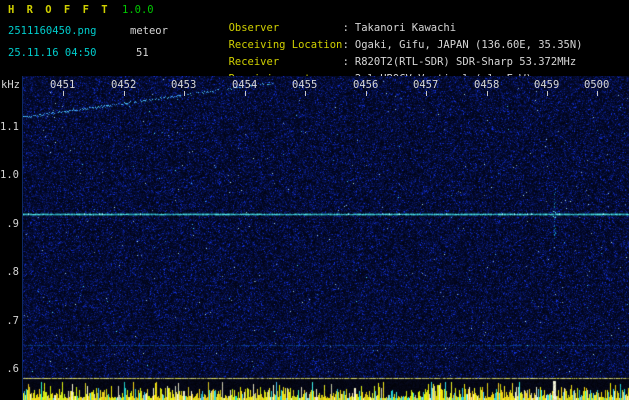 Image resolution: width=629 pixels, height=400 pixels. I want to click on x-tick-label: 0457, so click(426, 85).